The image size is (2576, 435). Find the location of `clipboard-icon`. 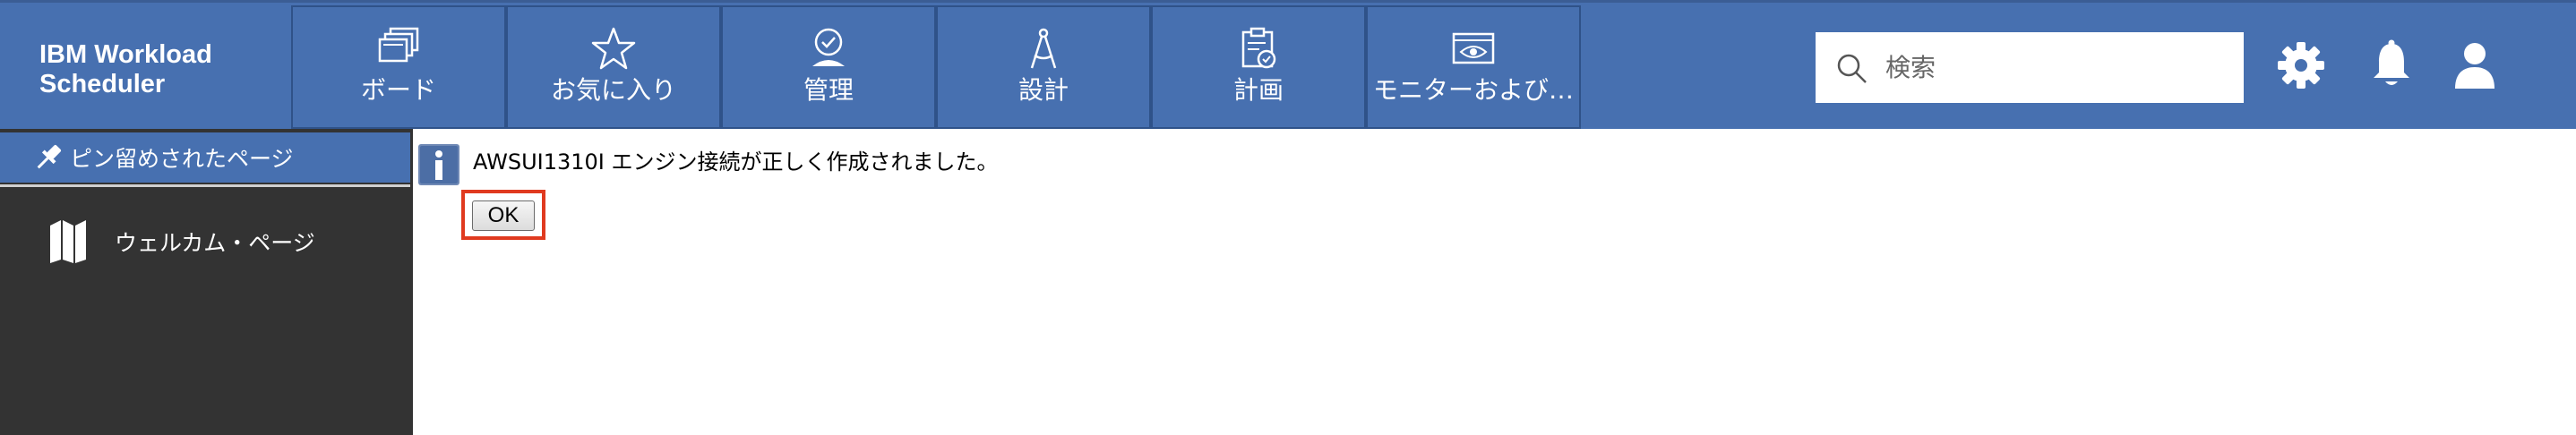

clipboard-icon is located at coordinates (1258, 48).